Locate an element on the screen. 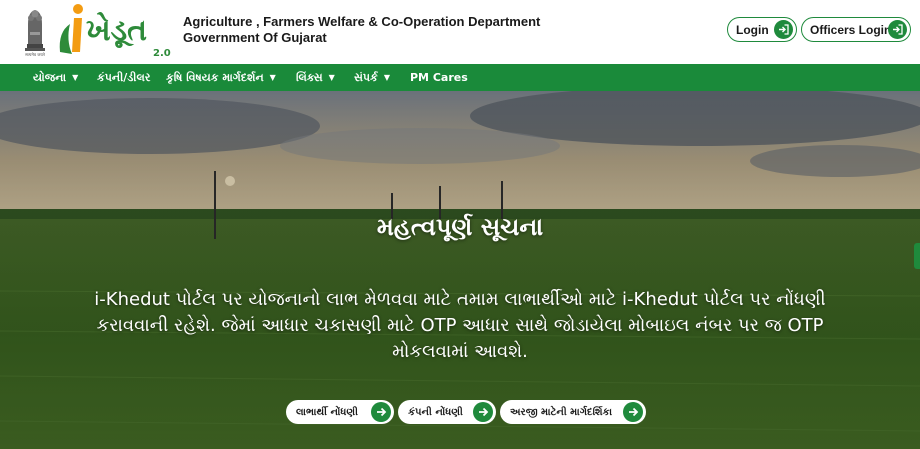 This screenshot has width=920, height=449. nav-item-label: કૃષિ વિષયક માર્ગદર્શન is located at coordinates (215, 77).